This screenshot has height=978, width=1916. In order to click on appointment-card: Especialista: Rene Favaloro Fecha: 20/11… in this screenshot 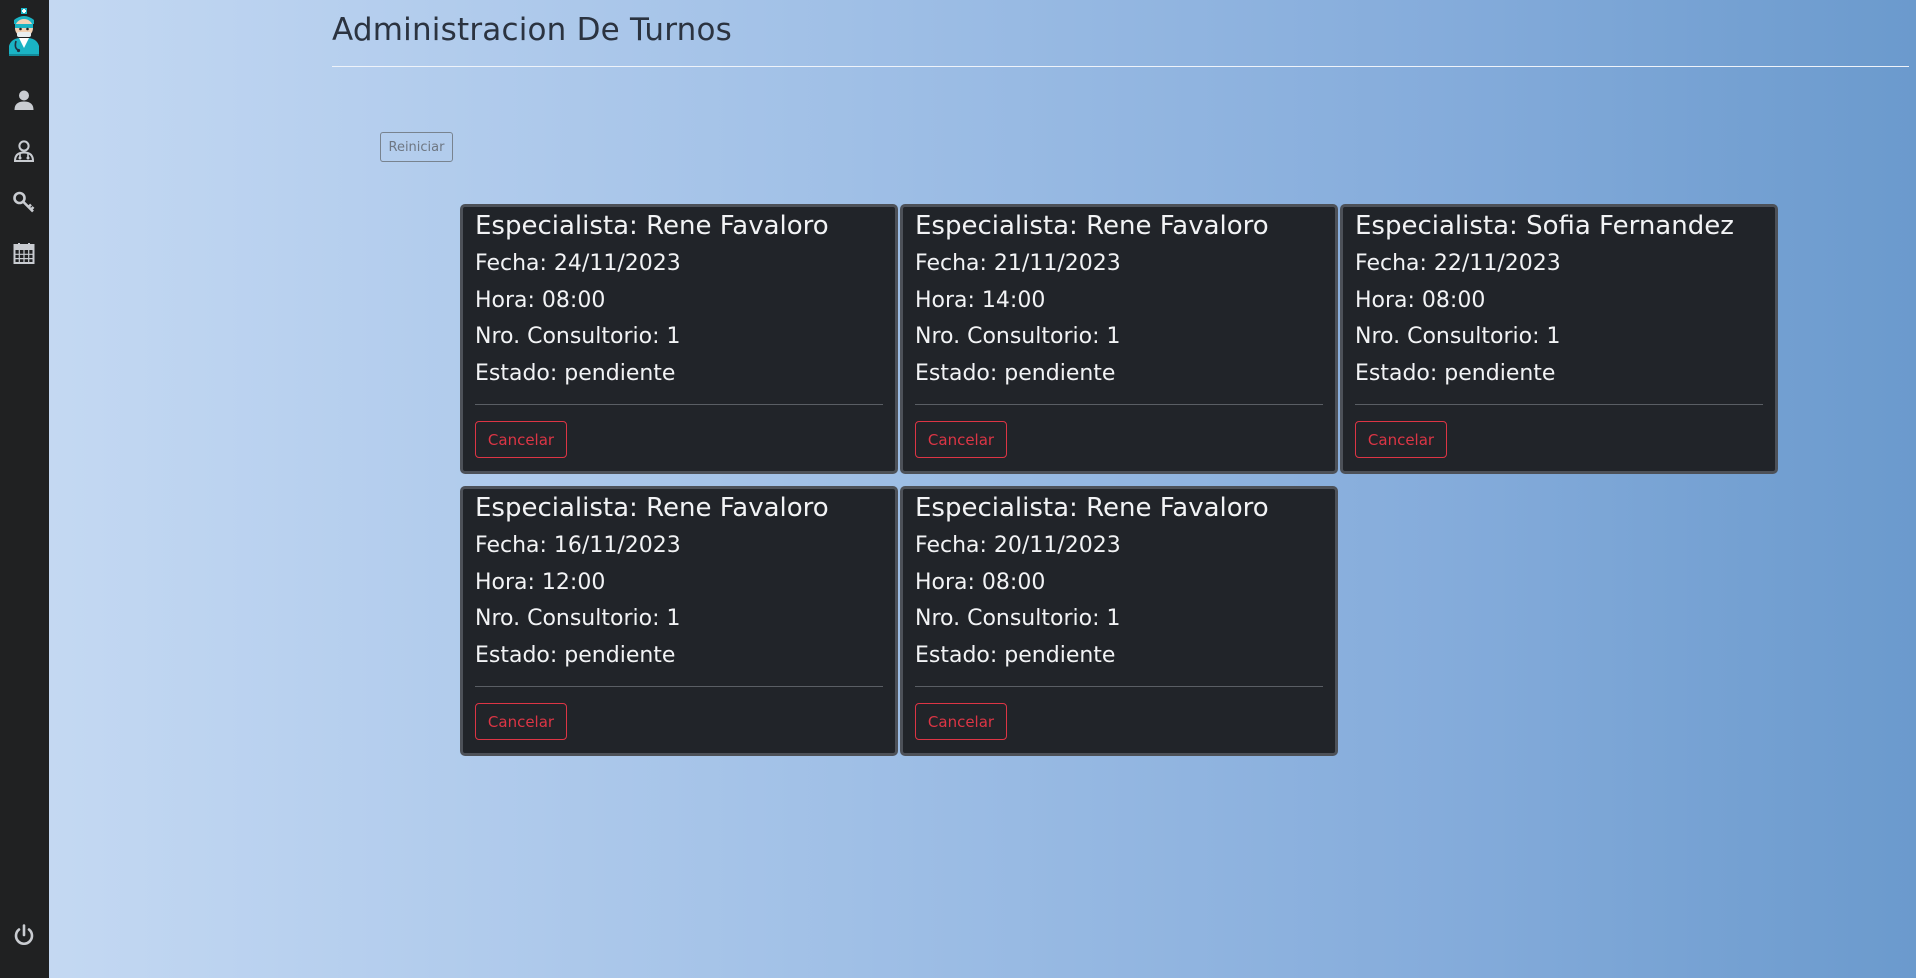, I will do `click(1119, 621)`.